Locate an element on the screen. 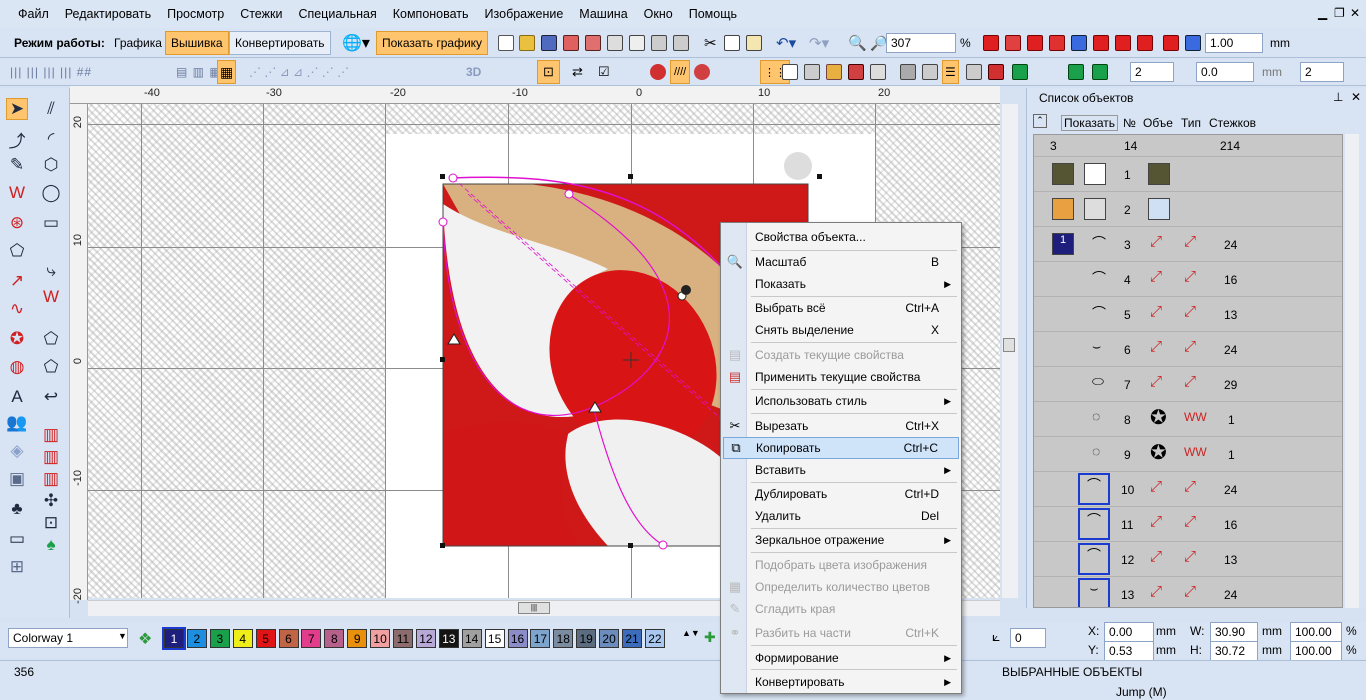 The image size is (1366, 700). color-swatch: 4 is located at coordinates (242, 638).